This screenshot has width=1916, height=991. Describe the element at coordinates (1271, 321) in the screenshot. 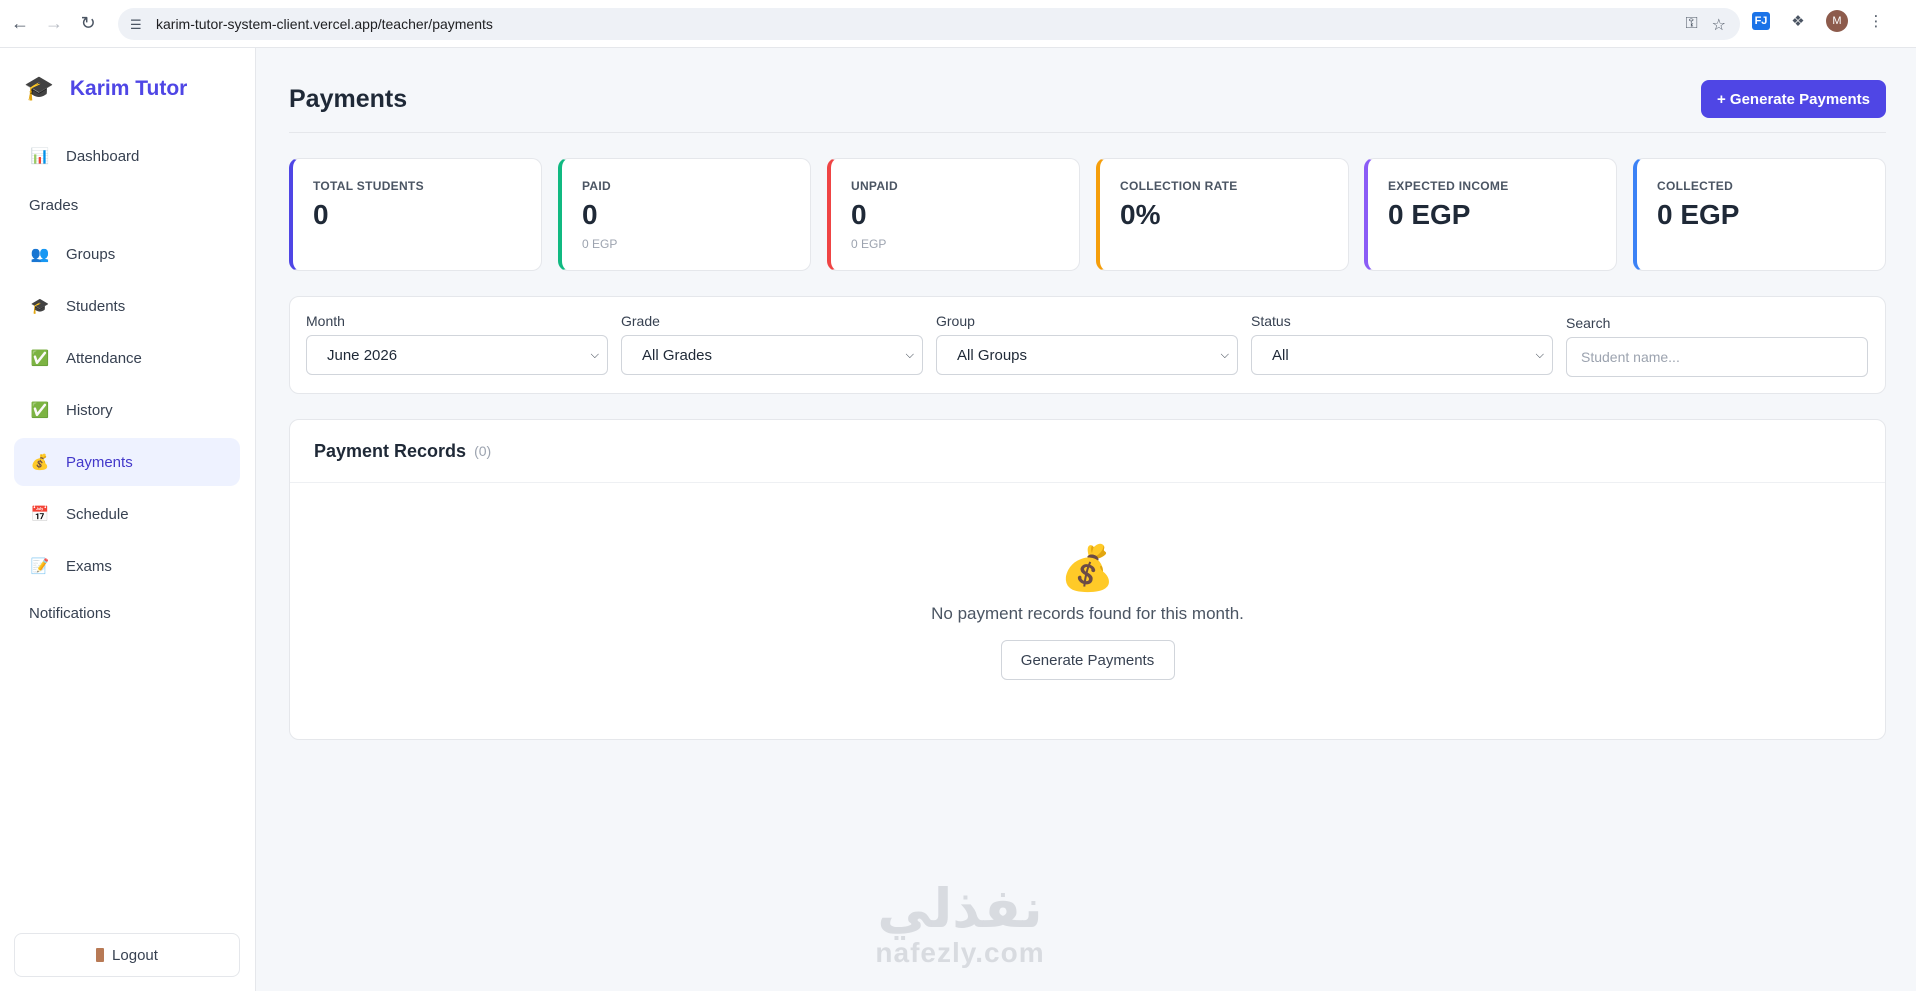

I see `status-label: Status` at that location.